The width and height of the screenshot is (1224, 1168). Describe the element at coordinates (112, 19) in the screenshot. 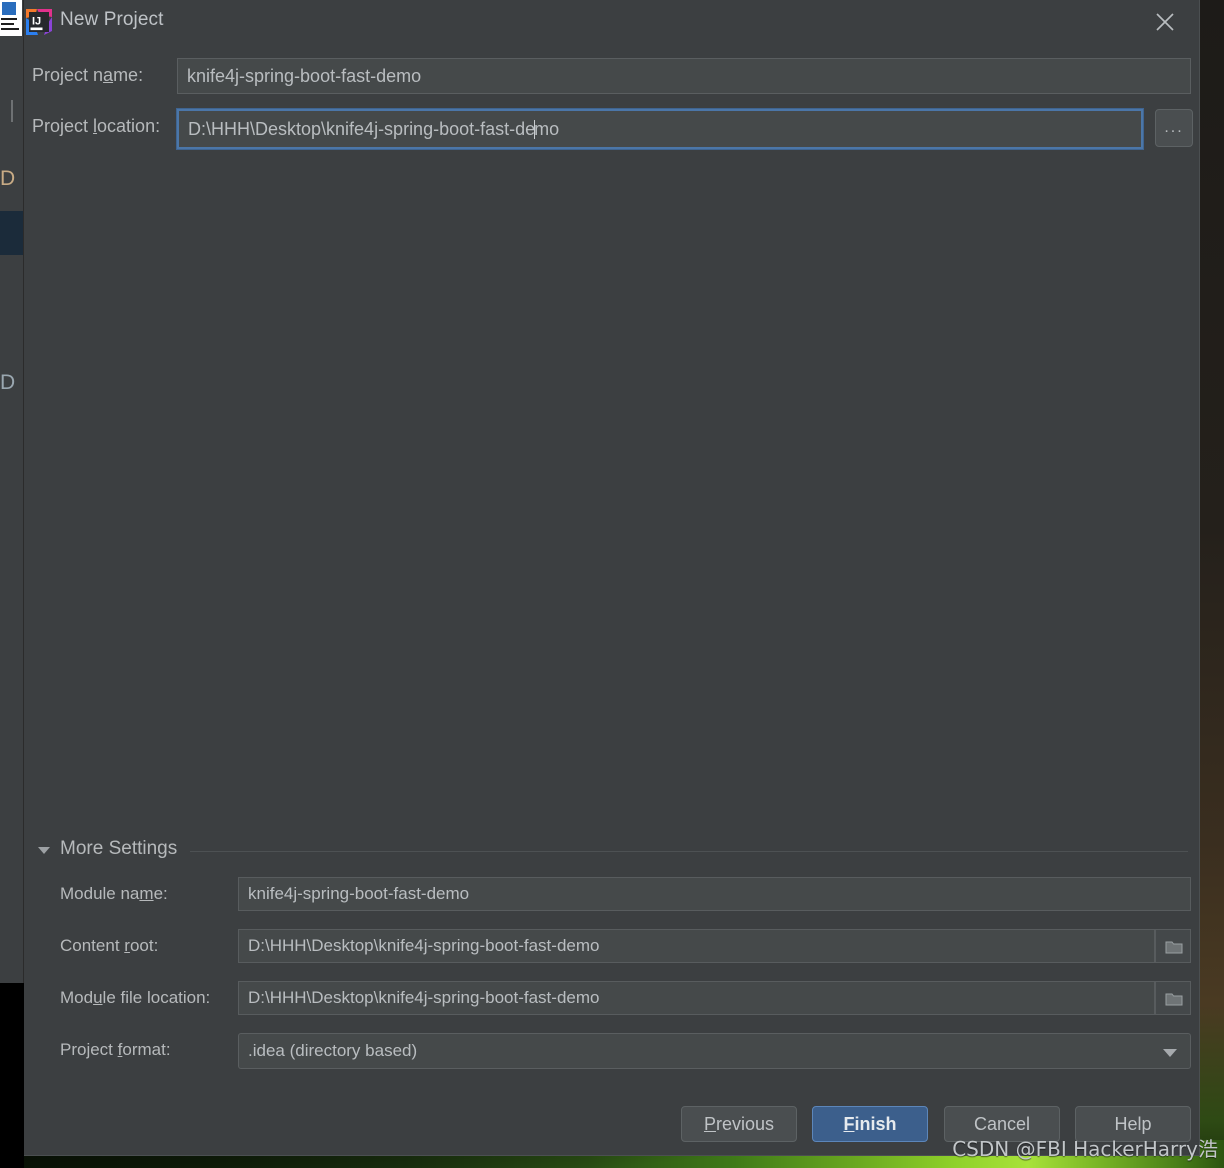

I see `dialog-title: New Project` at that location.